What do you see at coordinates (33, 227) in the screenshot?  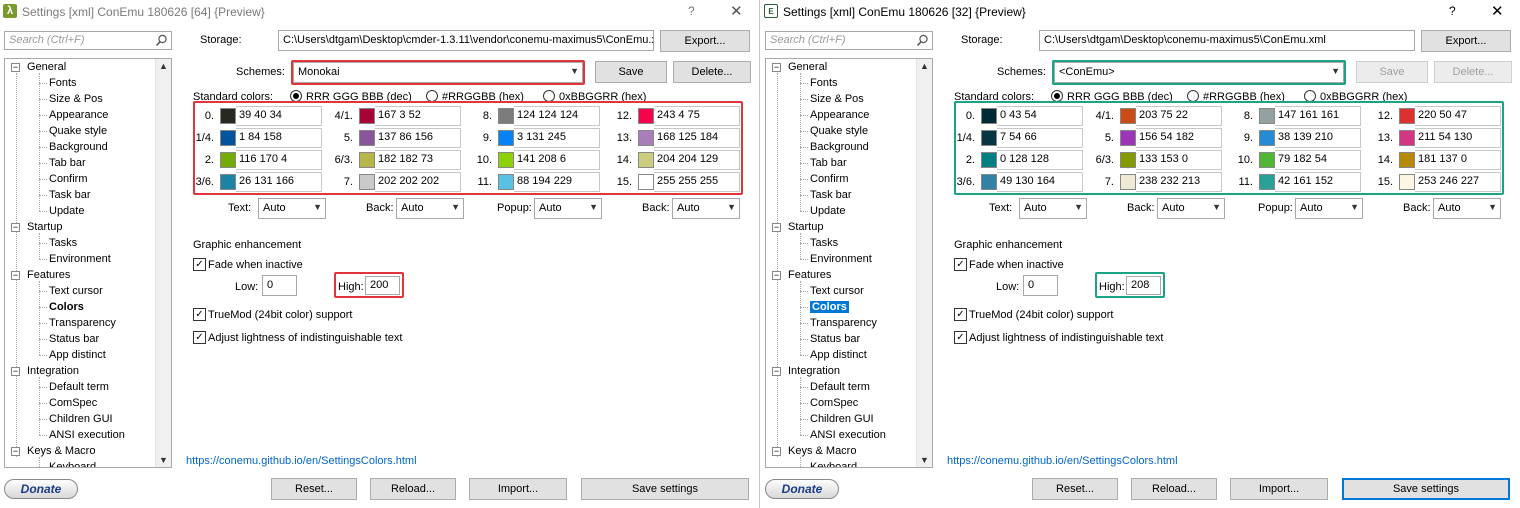 I see `tree-group-startup: − Startup` at bounding box center [33, 227].